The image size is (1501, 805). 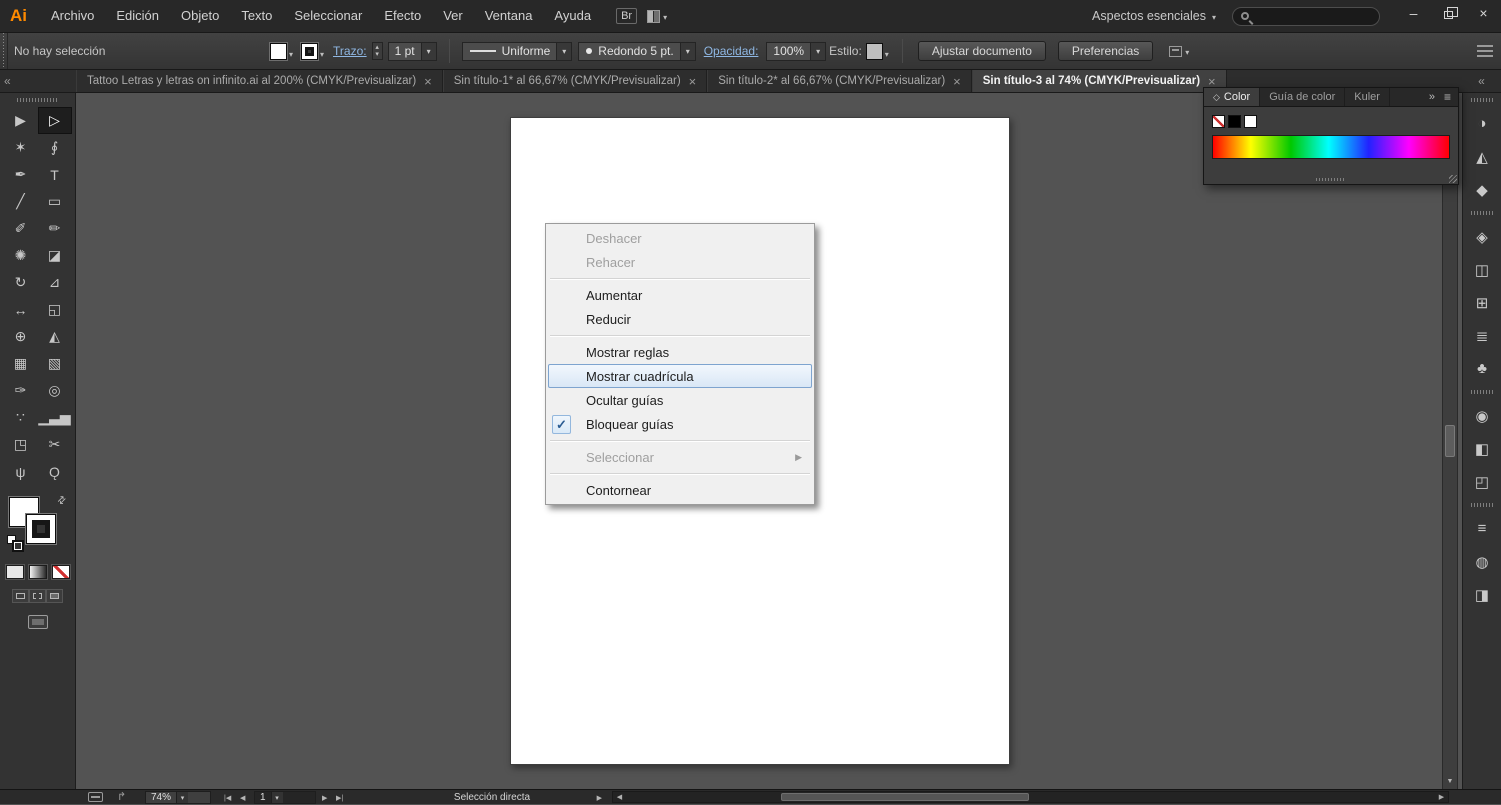 What do you see at coordinates (21, 228) in the screenshot?
I see `paintbrush-tool: ✐` at bounding box center [21, 228].